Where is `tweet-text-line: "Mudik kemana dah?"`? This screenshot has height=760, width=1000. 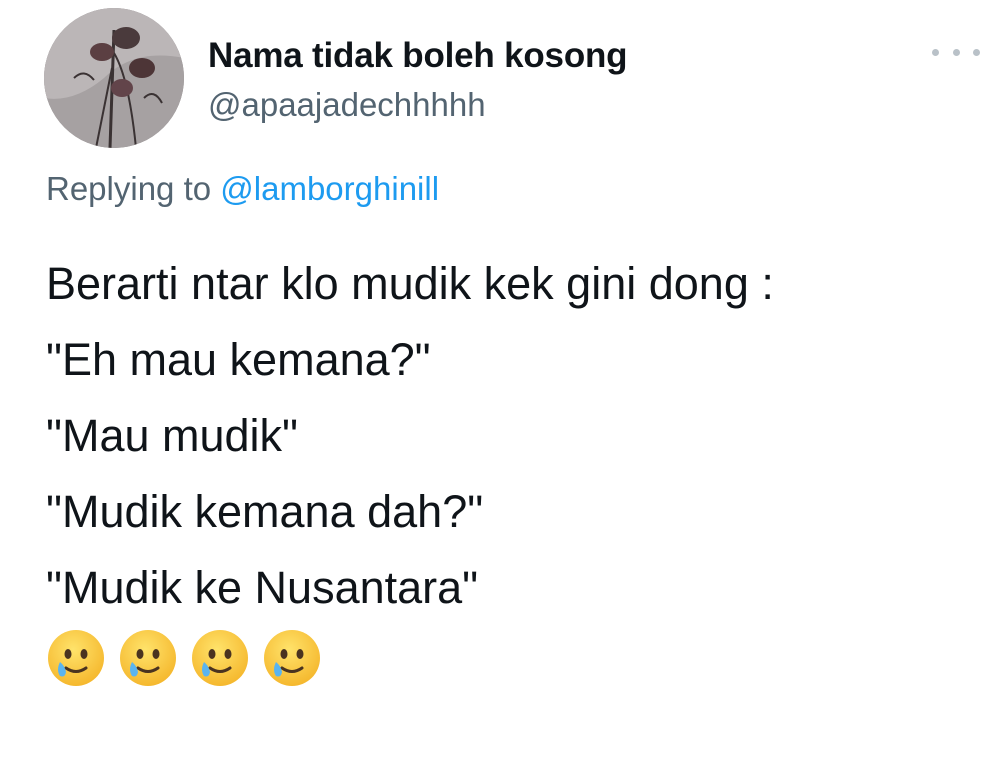
tweet-text-line: "Mudik kemana dah?" is located at coordinates (265, 511).